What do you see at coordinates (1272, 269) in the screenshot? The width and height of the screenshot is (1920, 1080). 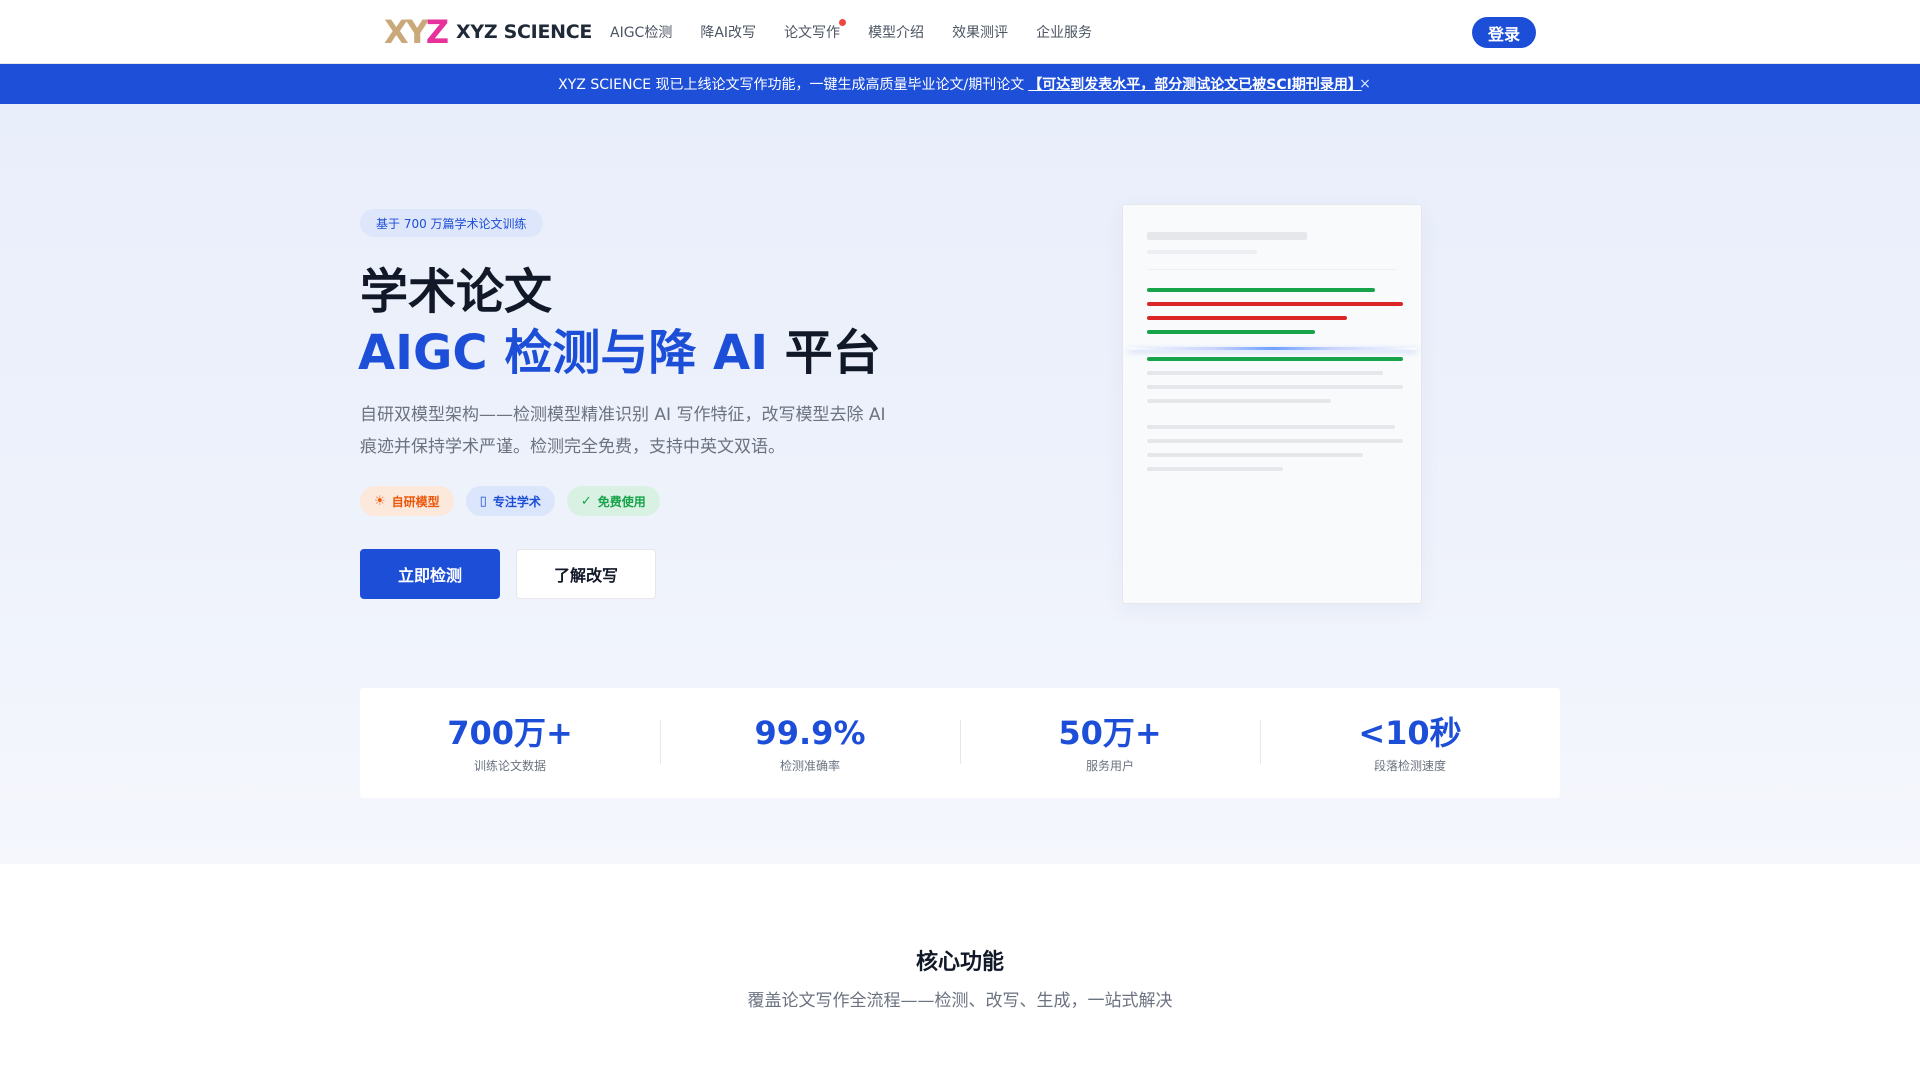 I see `doc-divider` at bounding box center [1272, 269].